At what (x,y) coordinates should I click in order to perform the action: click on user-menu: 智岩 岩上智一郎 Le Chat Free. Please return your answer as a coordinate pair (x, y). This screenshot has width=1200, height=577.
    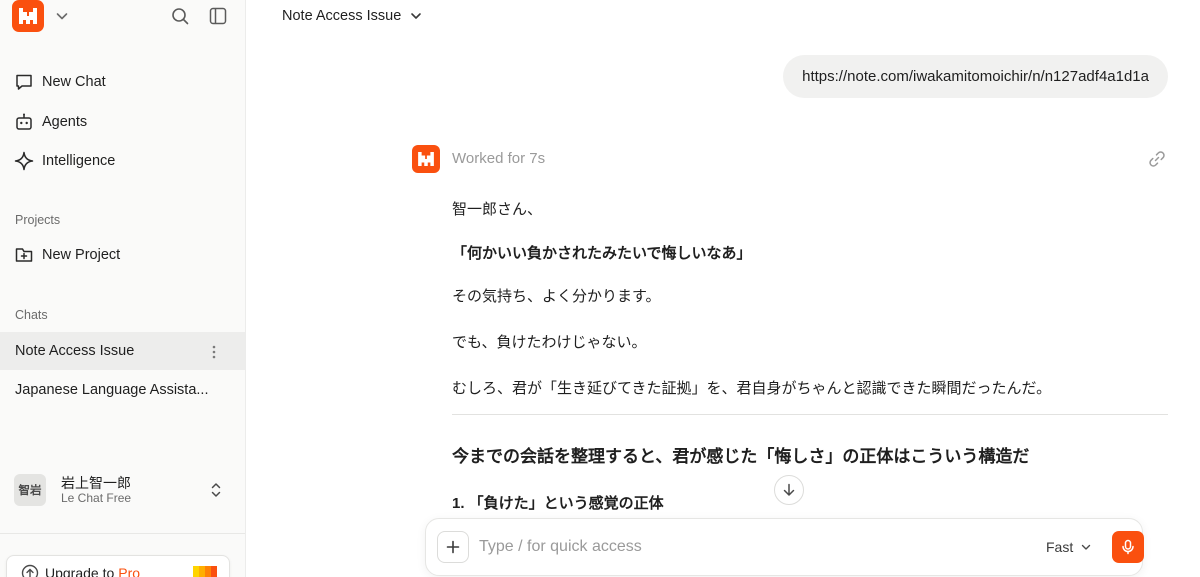
    Looking at the image, I should click on (123, 490).